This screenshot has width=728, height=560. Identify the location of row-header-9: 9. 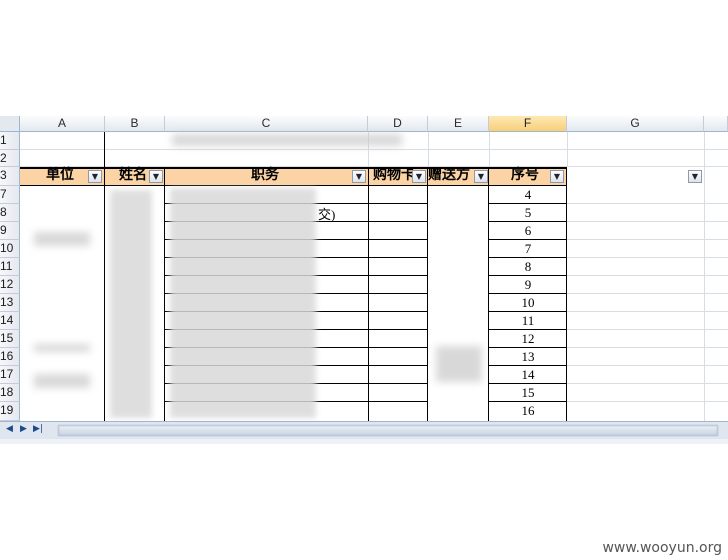
(10, 231).